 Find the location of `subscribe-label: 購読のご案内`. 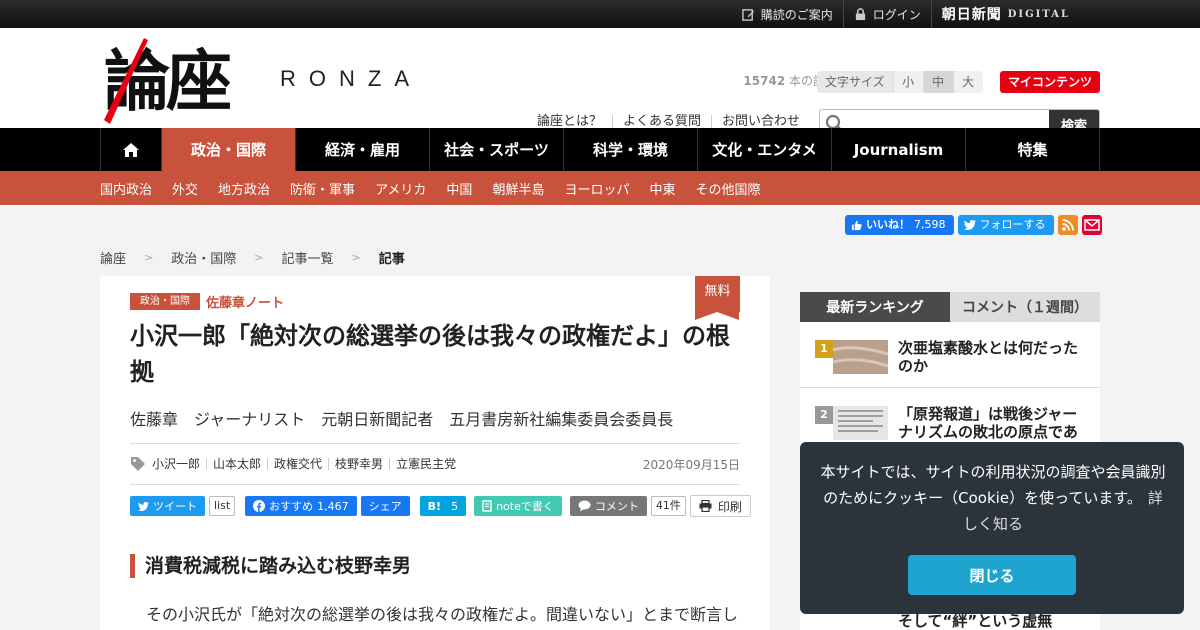

subscribe-label: 購読のご案内 is located at coordinates (796, 14).